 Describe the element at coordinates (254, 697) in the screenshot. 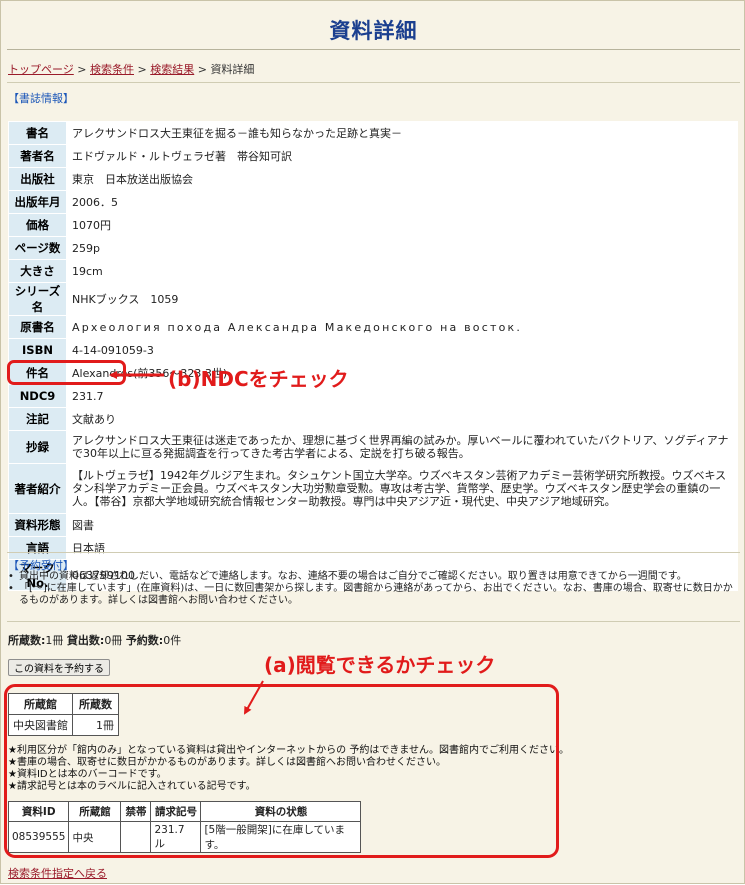

I see `annotation-arrow-a` at that location.